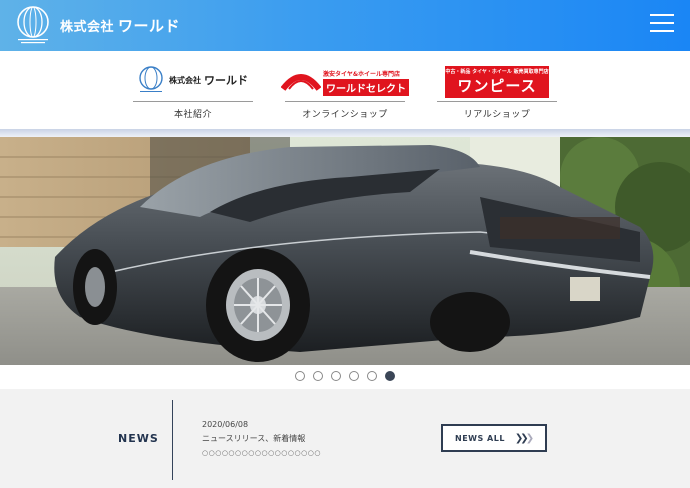 The height and width of the screenshot is (488, 690). Describe the element at coordinates (185, 80) in the screenshot. I see `logo-prefix: 株式会社` at that location.